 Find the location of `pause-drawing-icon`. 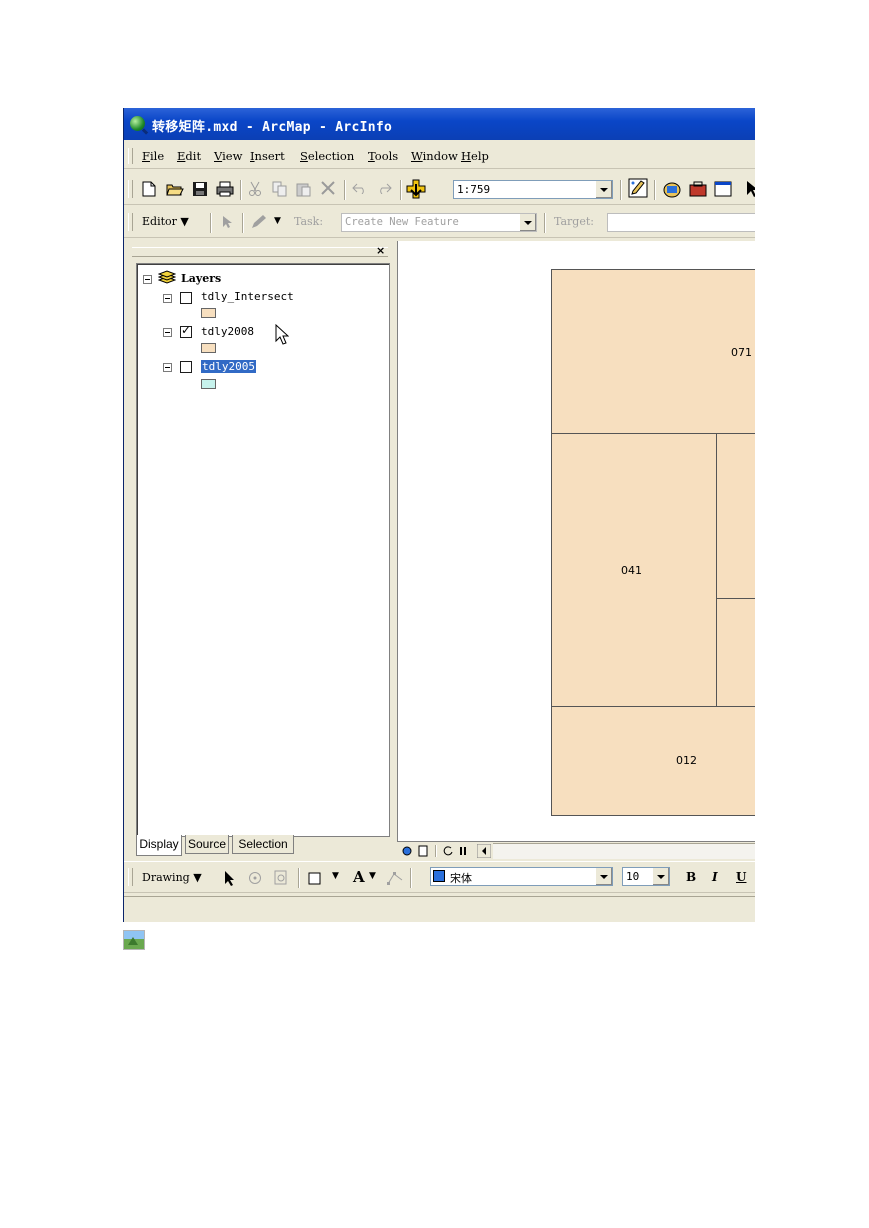

pause-drawing-icon is located at coordinates (463, 851).